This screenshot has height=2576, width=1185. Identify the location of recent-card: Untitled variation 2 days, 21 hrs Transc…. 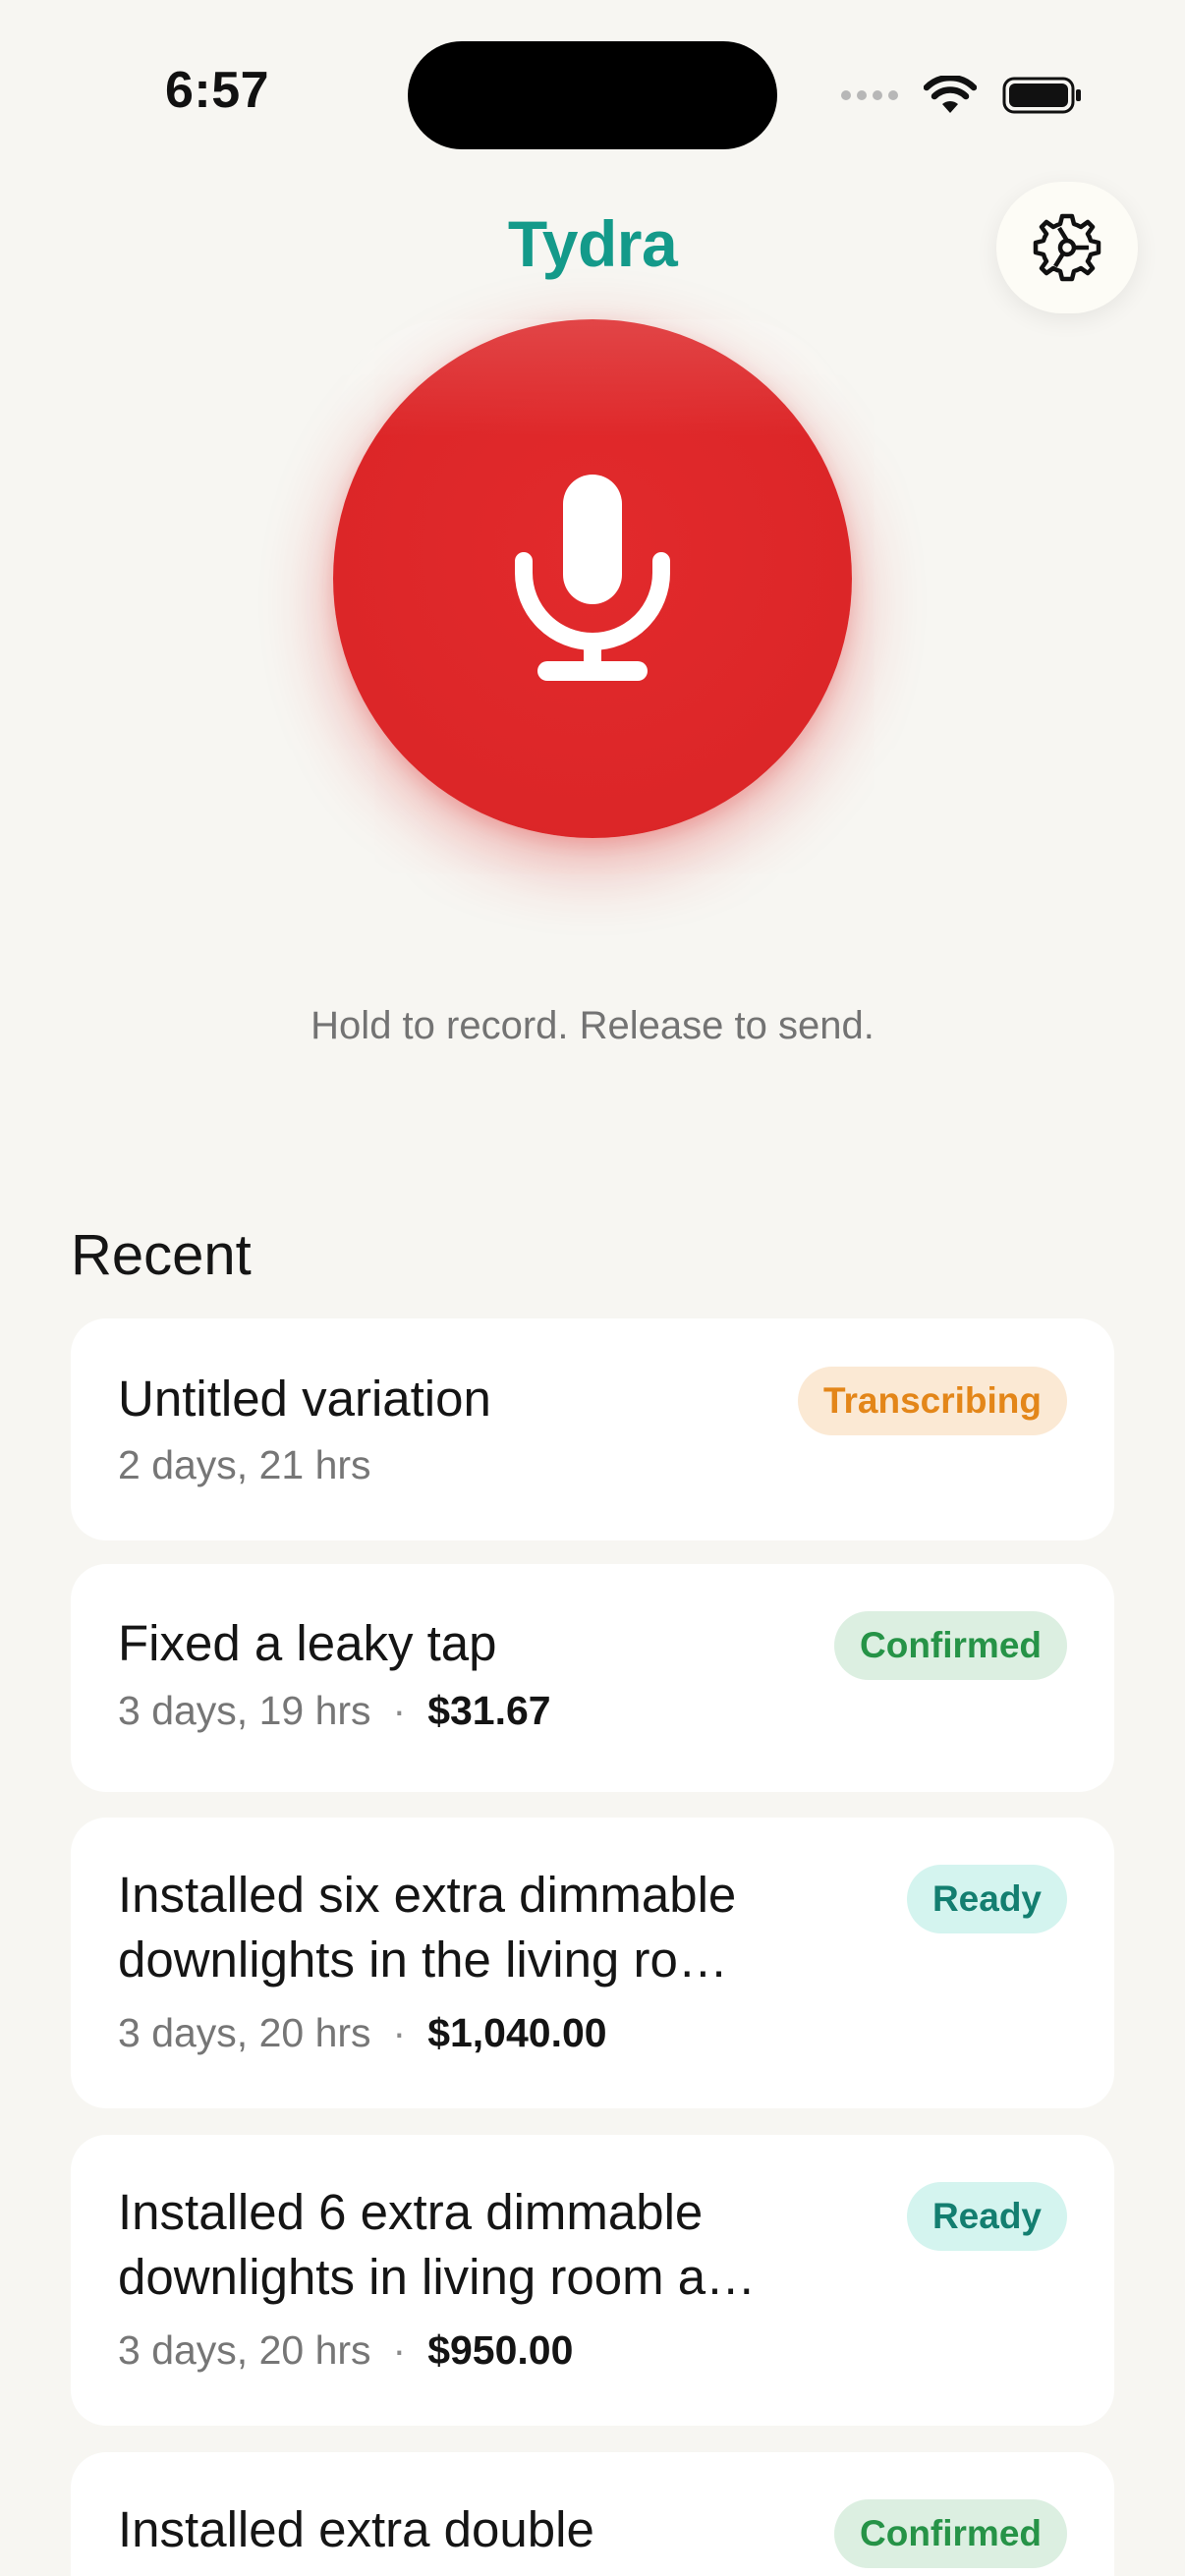
(592, 1429).